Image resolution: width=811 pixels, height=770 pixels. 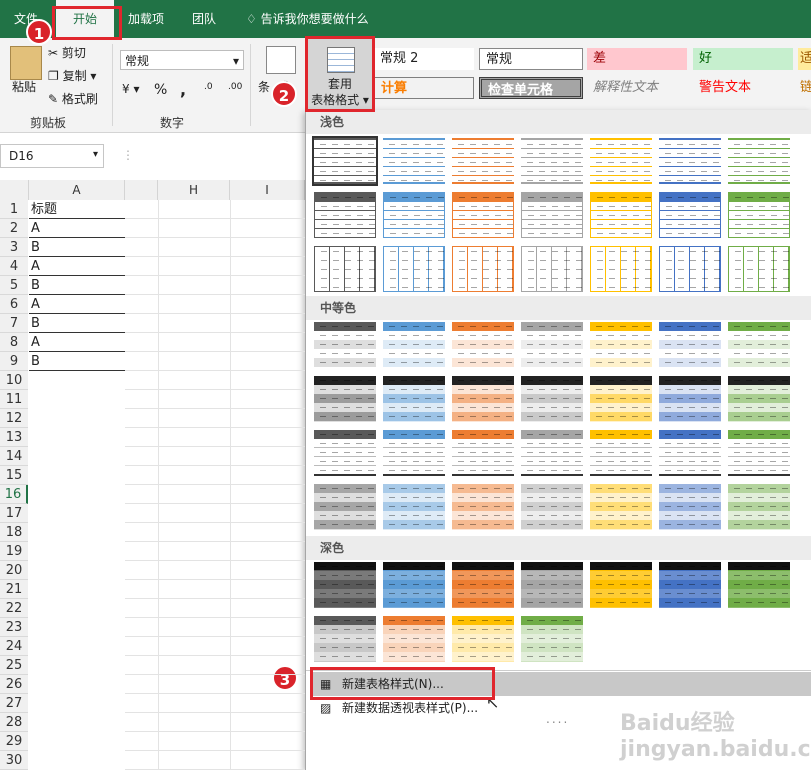 What do you see at coordinates (77, 190) in the screenshot?
I see `column-header: A` at bounding box center [77, 190].